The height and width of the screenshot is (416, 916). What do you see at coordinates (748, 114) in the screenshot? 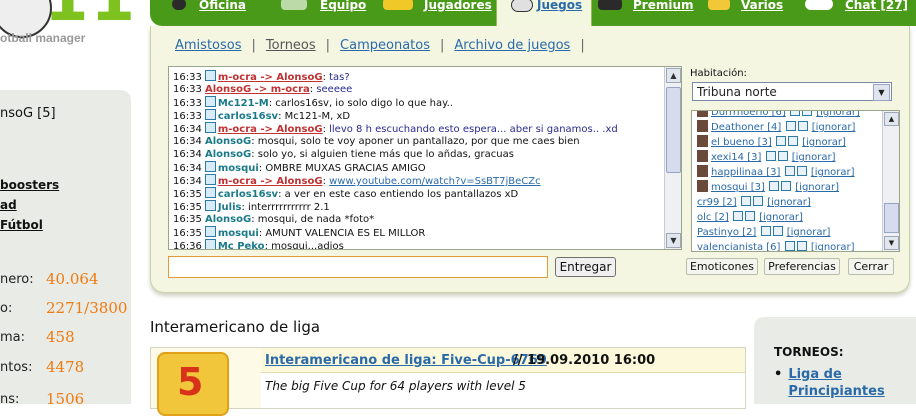
I see `user-name-link: Durrrnoerlo [6]` at bounding box center [748, 114].